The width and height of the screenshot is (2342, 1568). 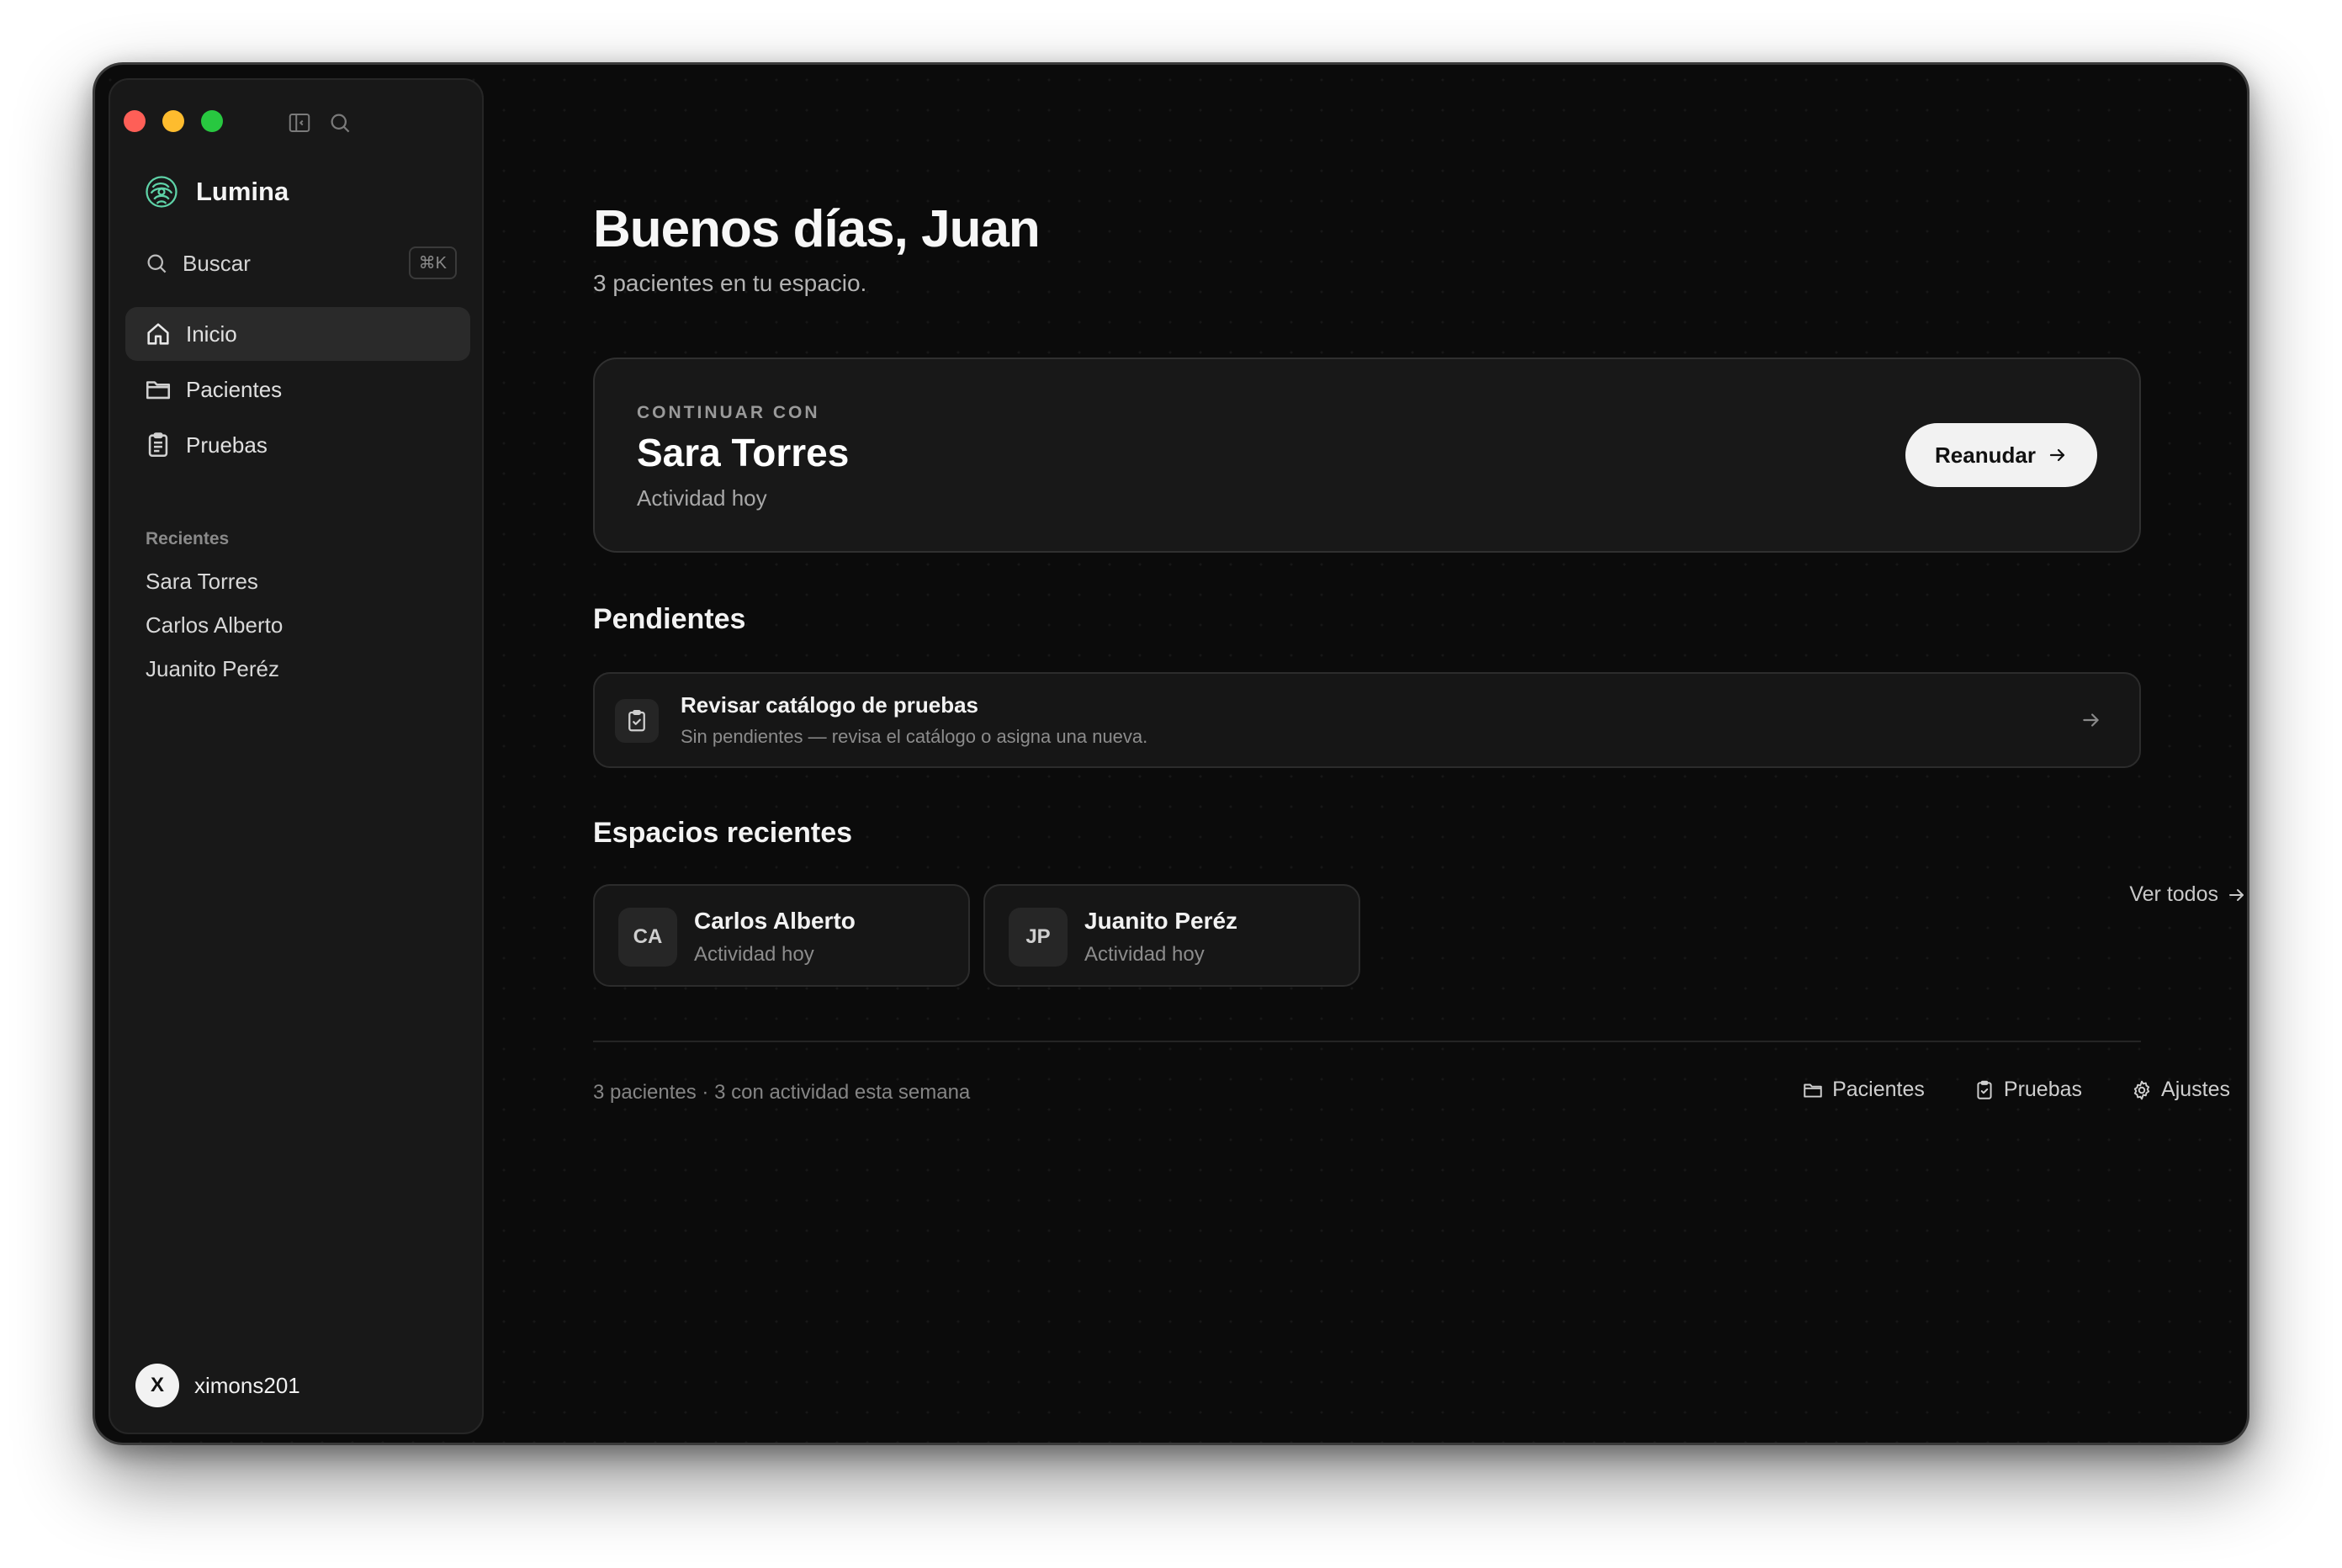 I want to click on resume-button-label: Reanudar, so click(x=1986, y=455).